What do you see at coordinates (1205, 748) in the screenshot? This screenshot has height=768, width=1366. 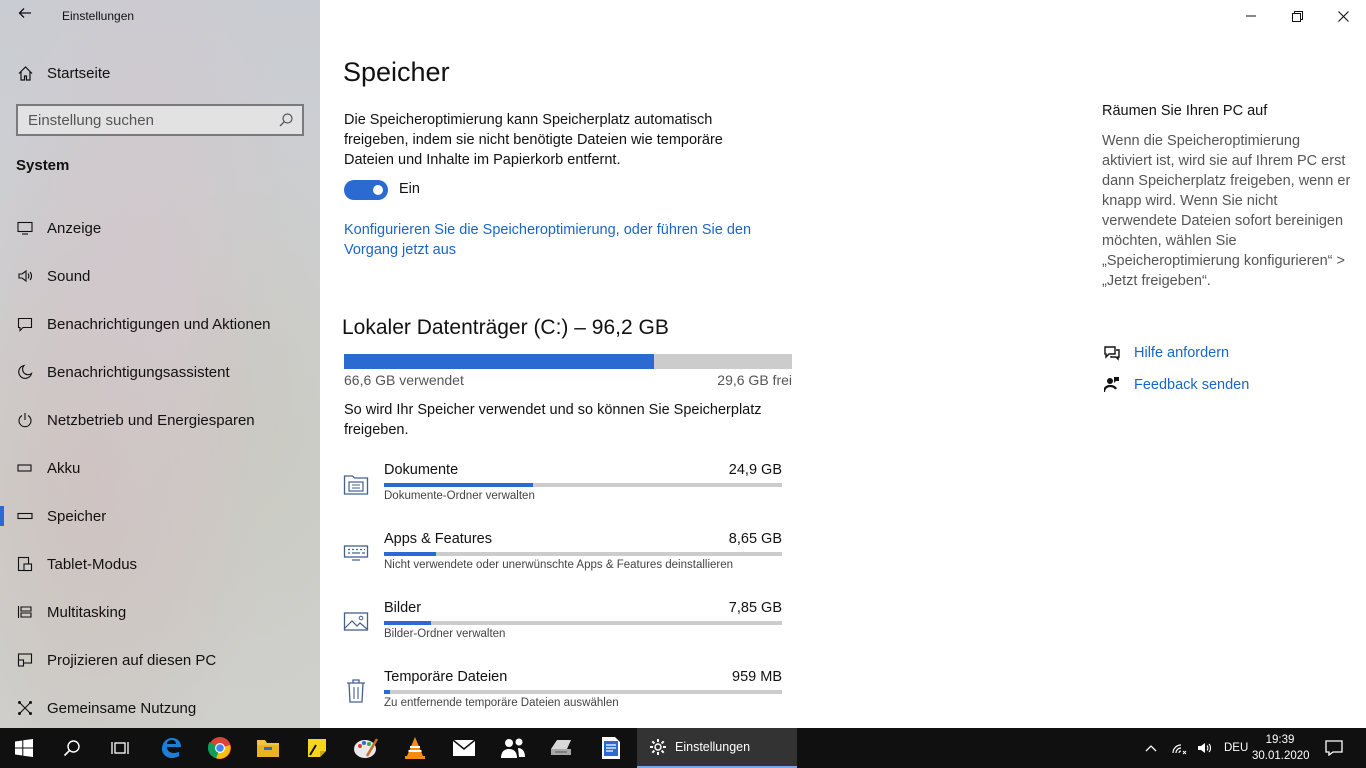 I see `volume-icon` at bounding box center [1205, 748].